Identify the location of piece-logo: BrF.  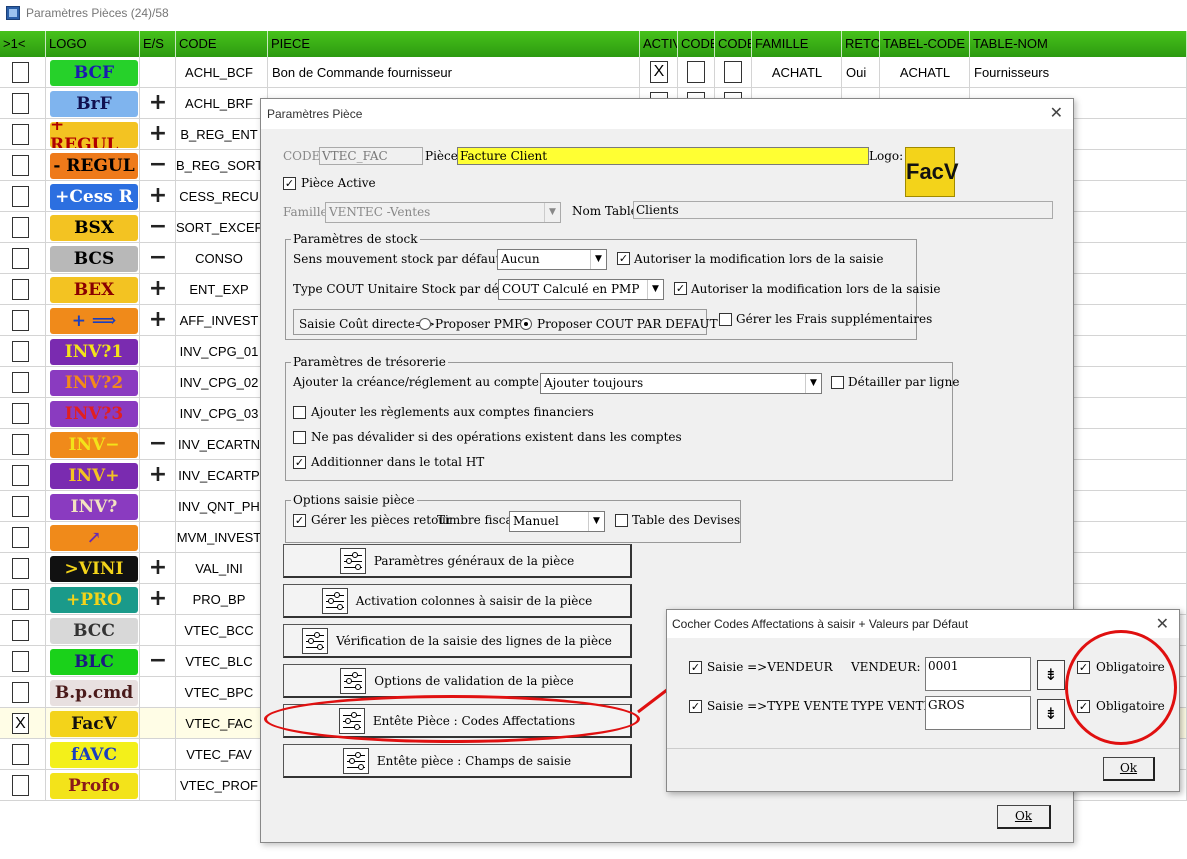
(94, 104).